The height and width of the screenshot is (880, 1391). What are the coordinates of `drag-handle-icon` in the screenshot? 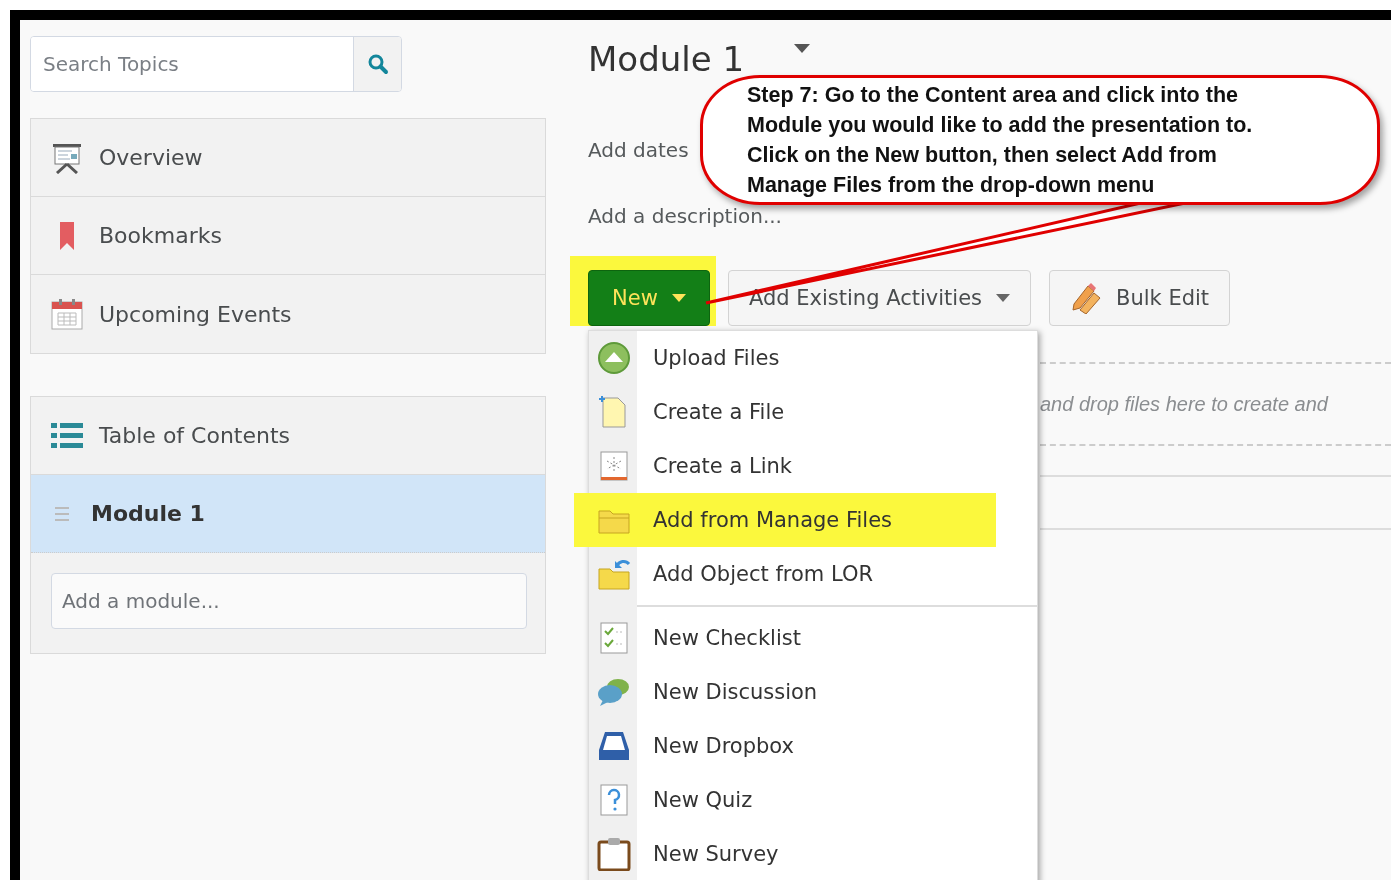 It's located at (62, 513).